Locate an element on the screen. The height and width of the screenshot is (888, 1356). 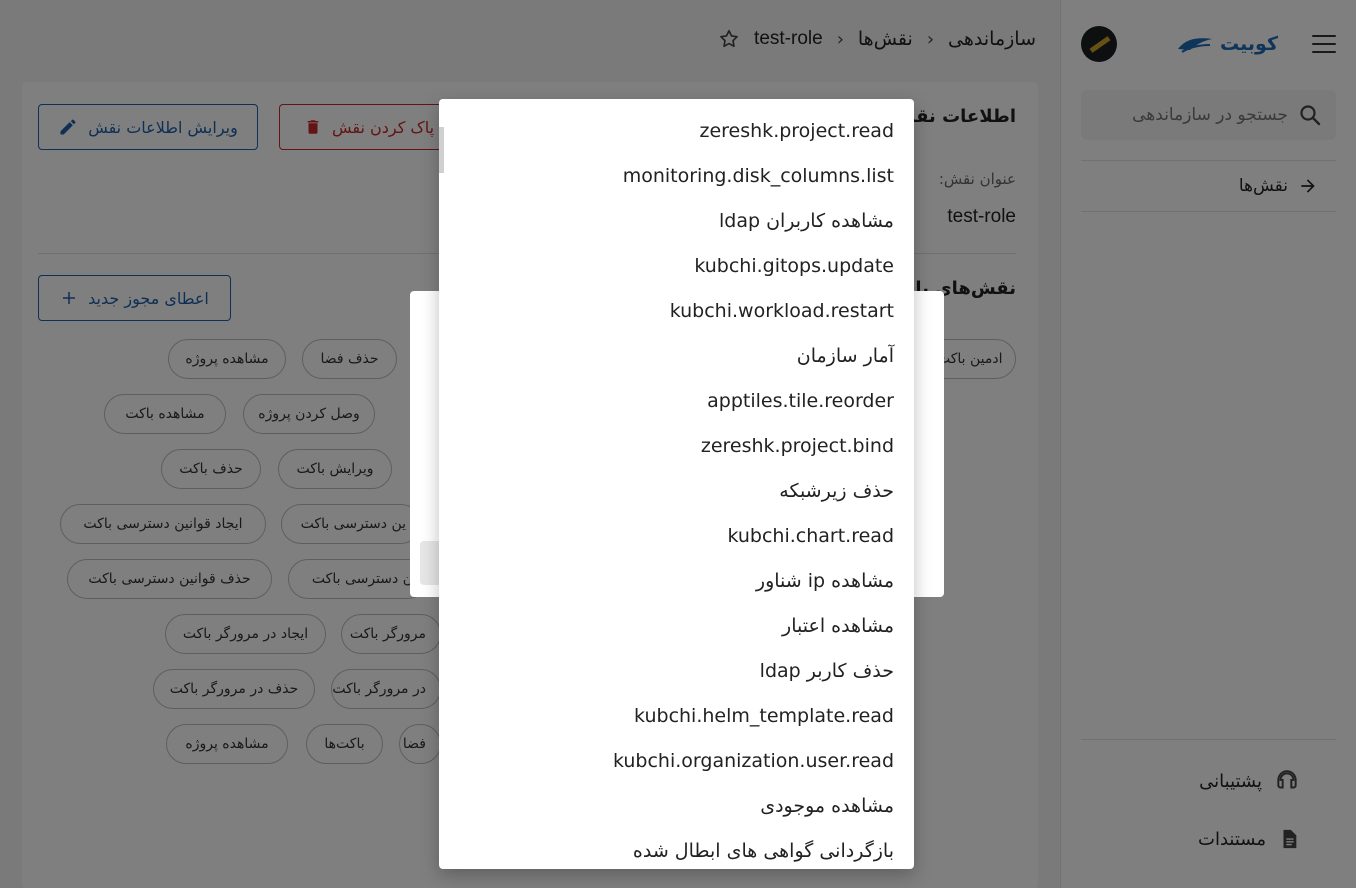
dropdown-option: مشاهده اعتبار is located at coordinates (676, 625).